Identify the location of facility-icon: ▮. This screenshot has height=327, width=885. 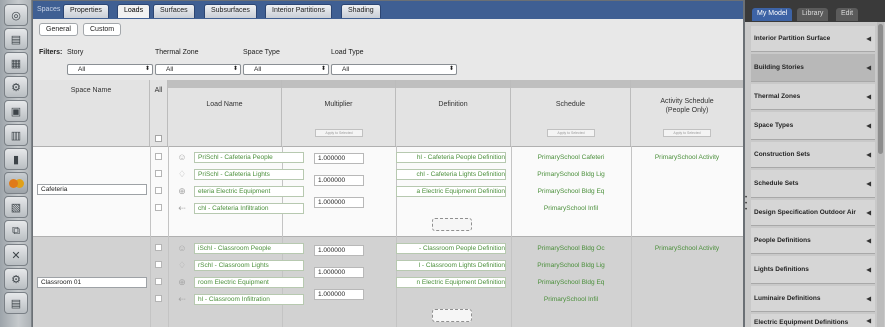
(16, 159).